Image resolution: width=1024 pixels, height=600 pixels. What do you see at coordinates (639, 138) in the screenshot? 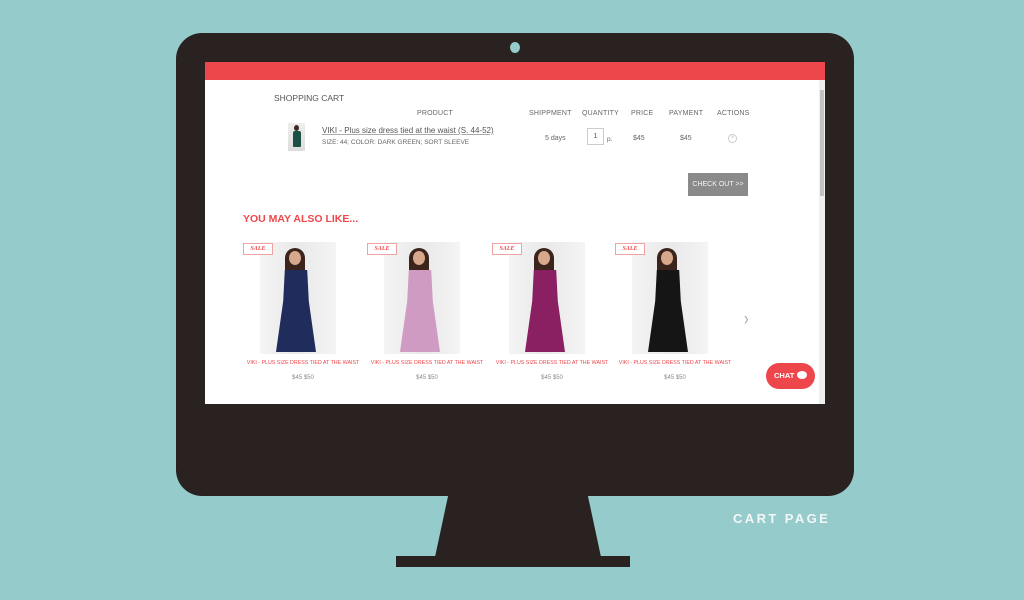
I see `cart-item-price: $45` at bounding box center [639, 138].